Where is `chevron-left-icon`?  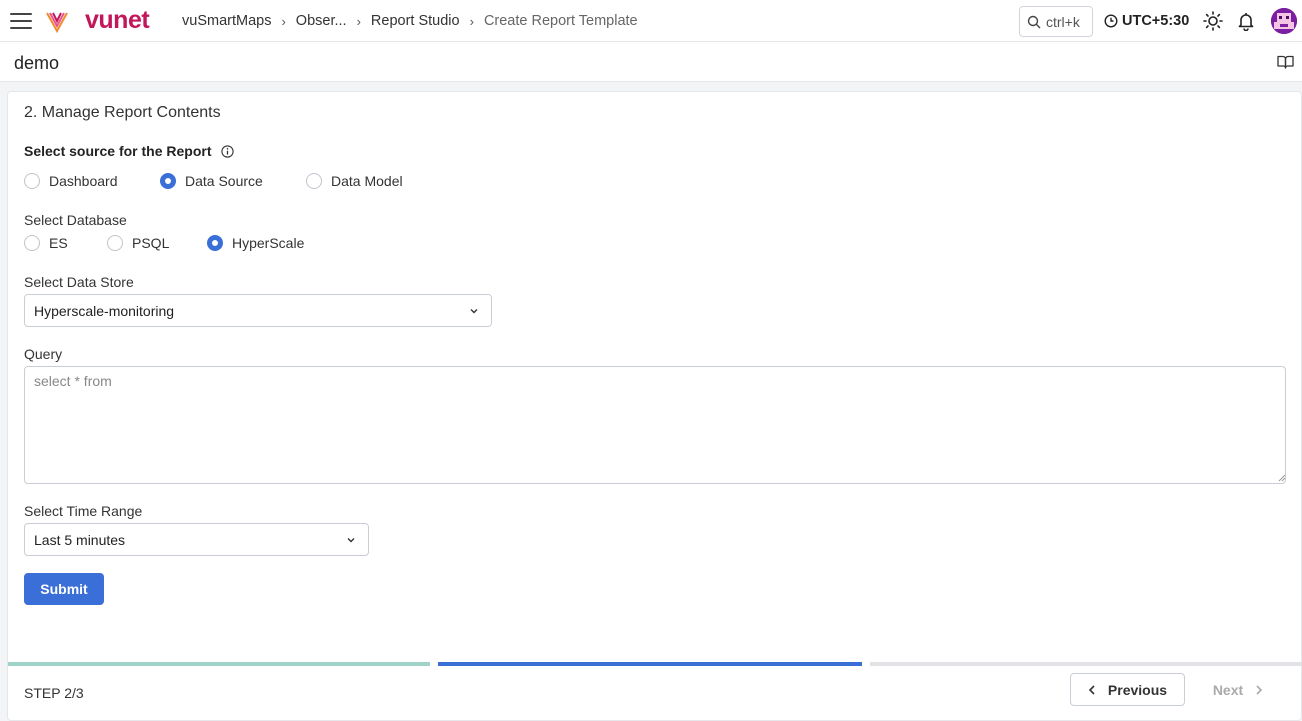
chevron-left-icon is located at coordinates (1091, 689).